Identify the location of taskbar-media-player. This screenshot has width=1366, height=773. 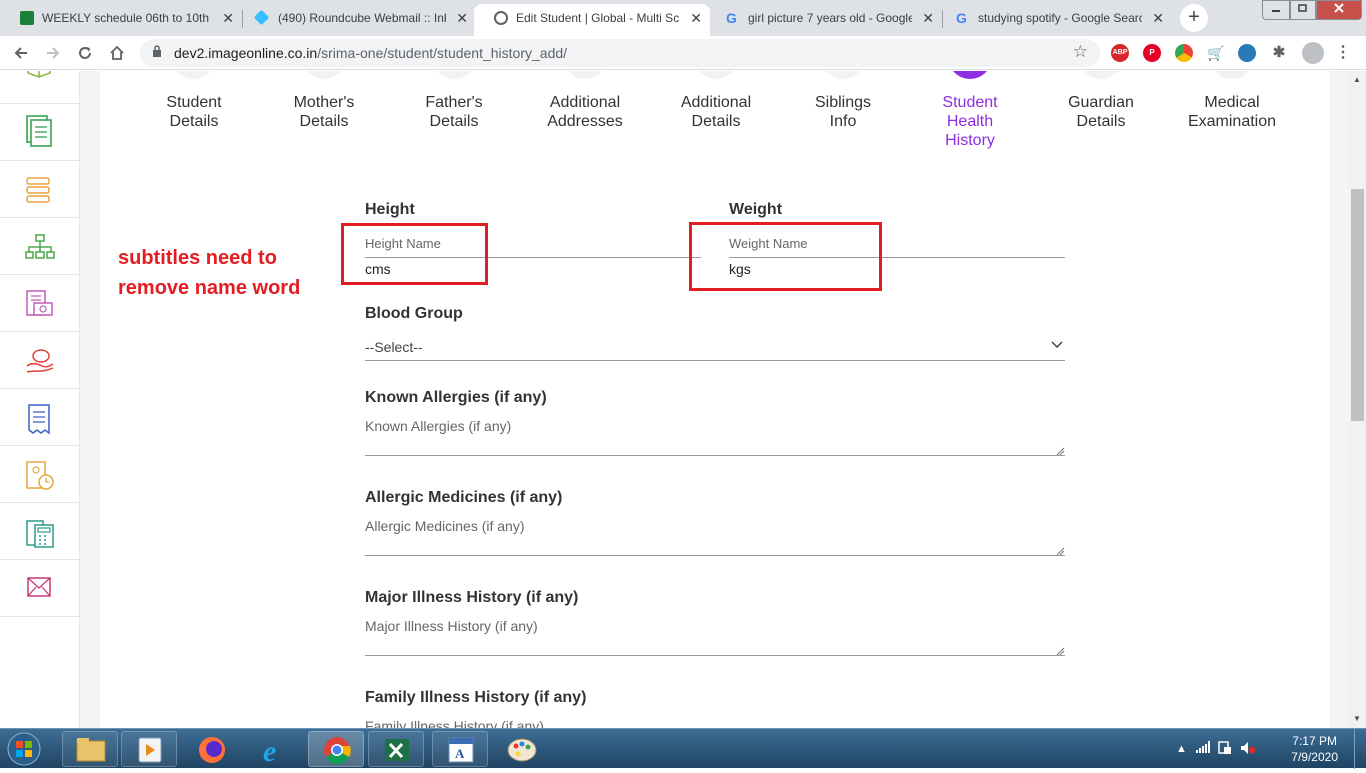
(149, 749).